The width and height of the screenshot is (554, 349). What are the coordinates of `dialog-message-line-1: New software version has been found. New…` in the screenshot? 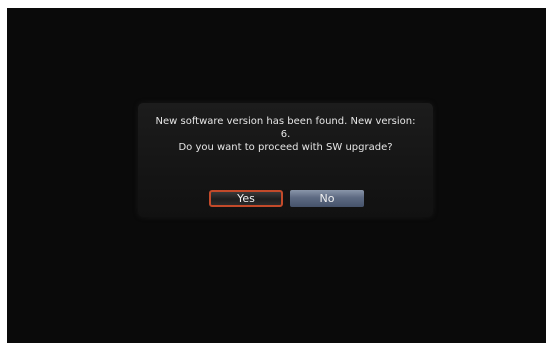 It's located at (285, 121).